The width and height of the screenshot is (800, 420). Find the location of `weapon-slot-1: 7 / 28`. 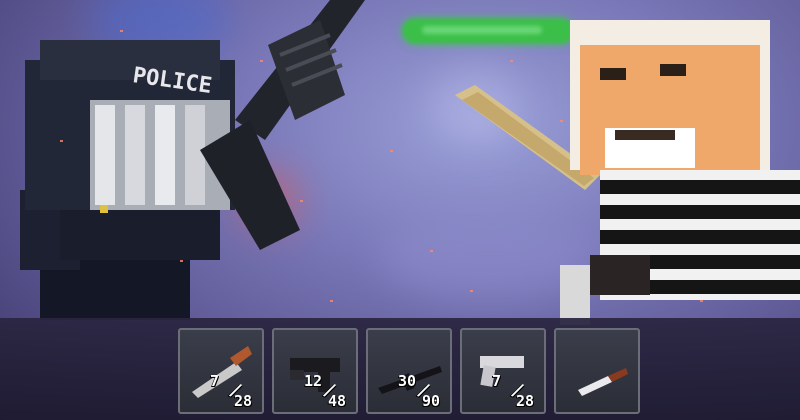

weapon-slot-1: 7 / 28 is located at coordinates (221, 371).